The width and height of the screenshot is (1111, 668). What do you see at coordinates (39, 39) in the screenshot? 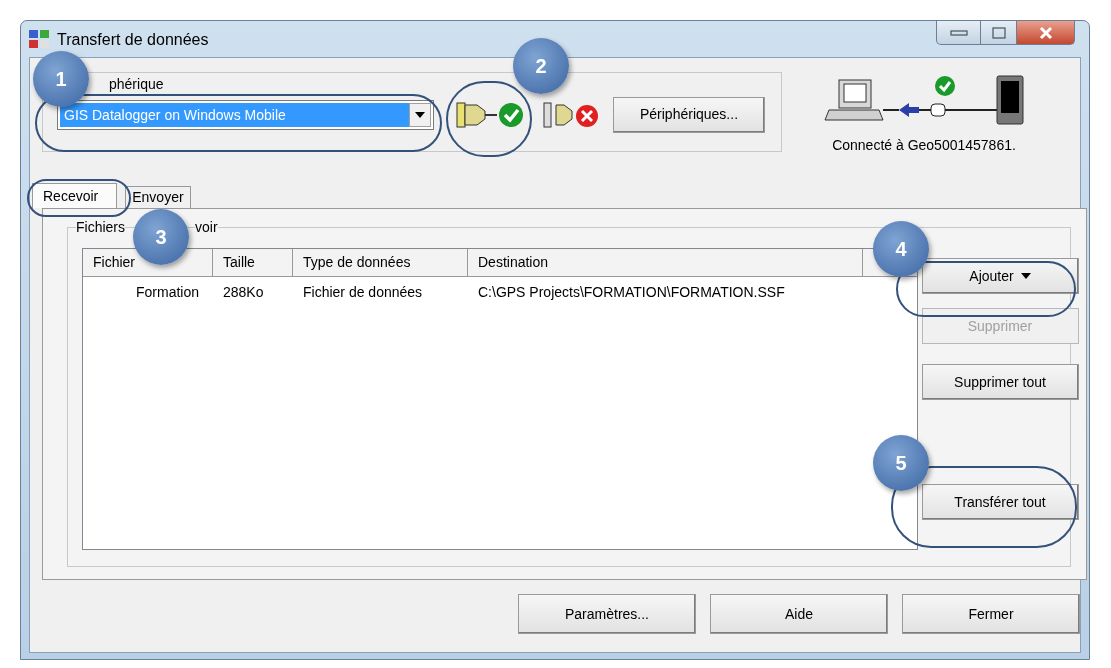
I see `app-icon` at bounding box center [39, 39].